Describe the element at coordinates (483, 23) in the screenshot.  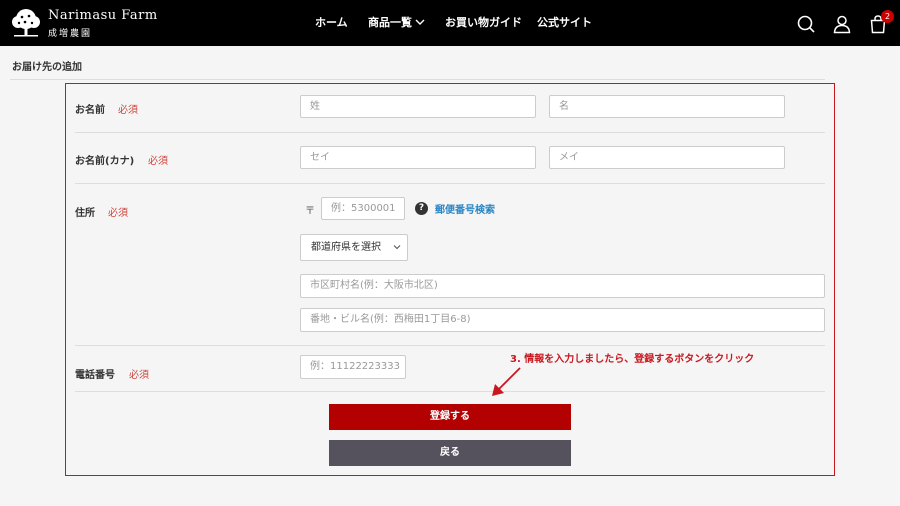
I see `nav-shopping-guide: お買い物ガイド` at that location.